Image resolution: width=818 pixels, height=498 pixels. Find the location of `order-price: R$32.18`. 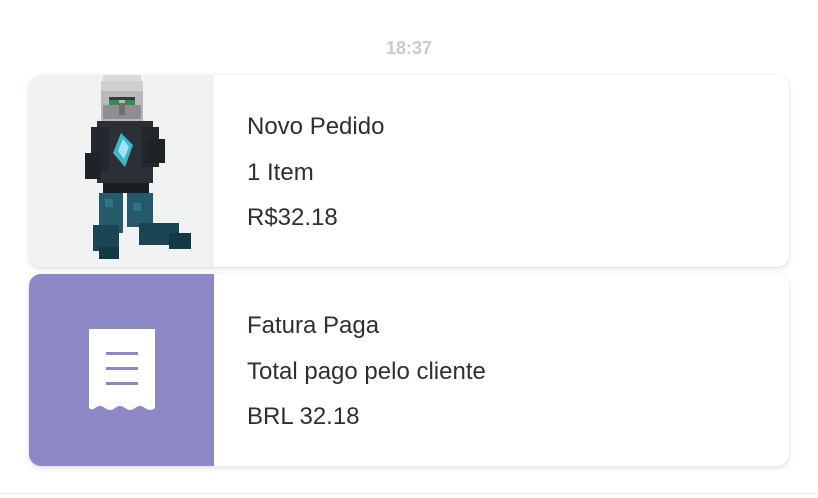

order-price: R$32.18 is located at coordinates (292, 217).